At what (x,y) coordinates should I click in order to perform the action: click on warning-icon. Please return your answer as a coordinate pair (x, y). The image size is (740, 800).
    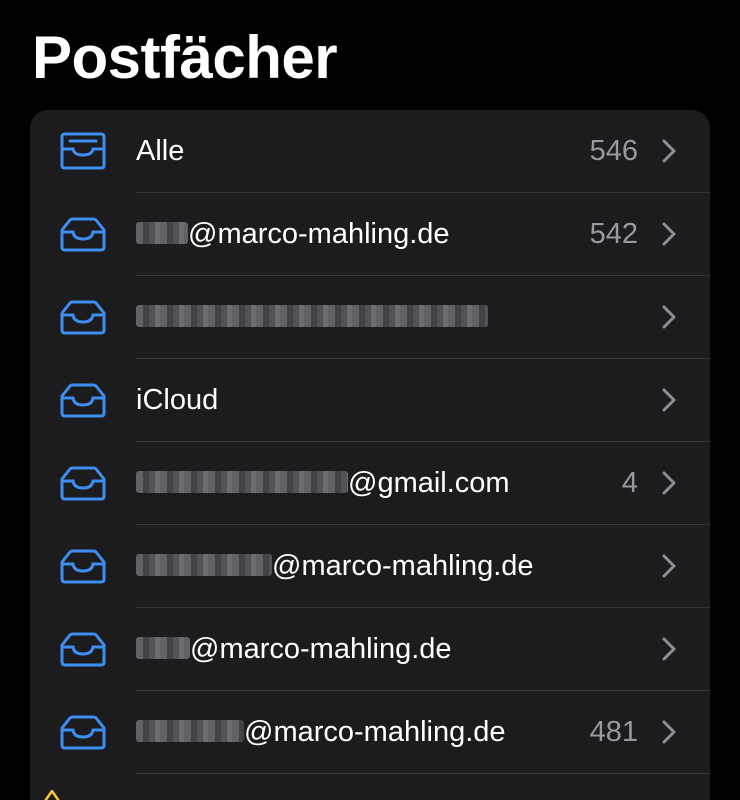
    Looking at the image, I should click on (52, 794).